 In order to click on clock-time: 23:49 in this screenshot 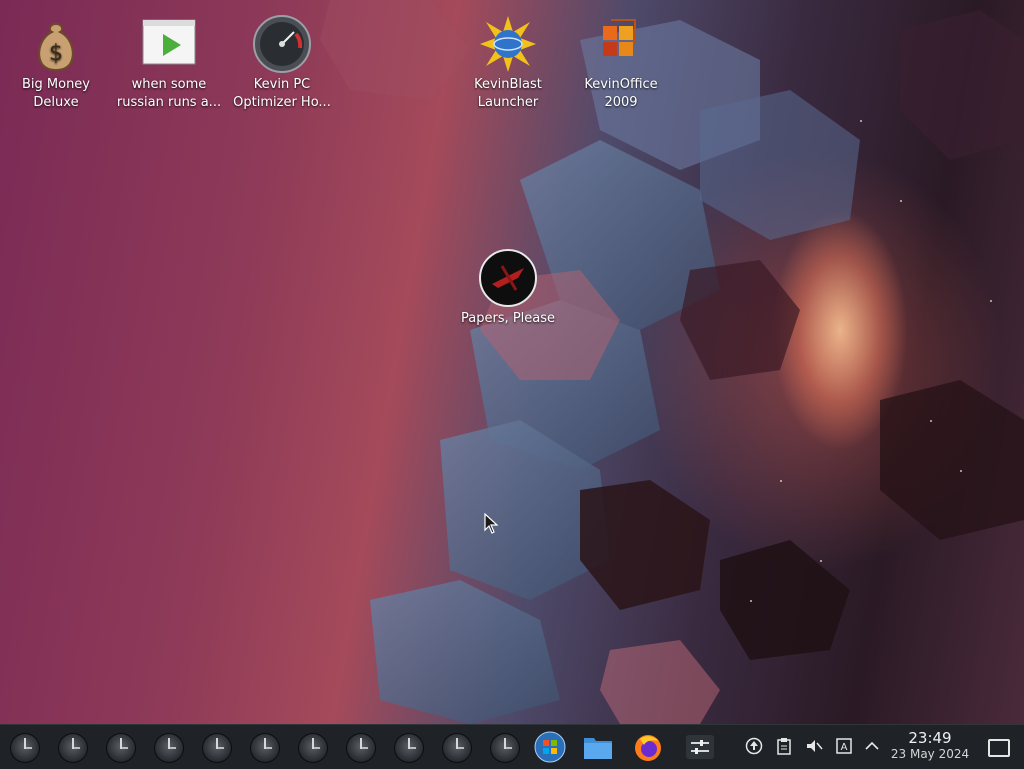, I will do `click(930, 738)`.